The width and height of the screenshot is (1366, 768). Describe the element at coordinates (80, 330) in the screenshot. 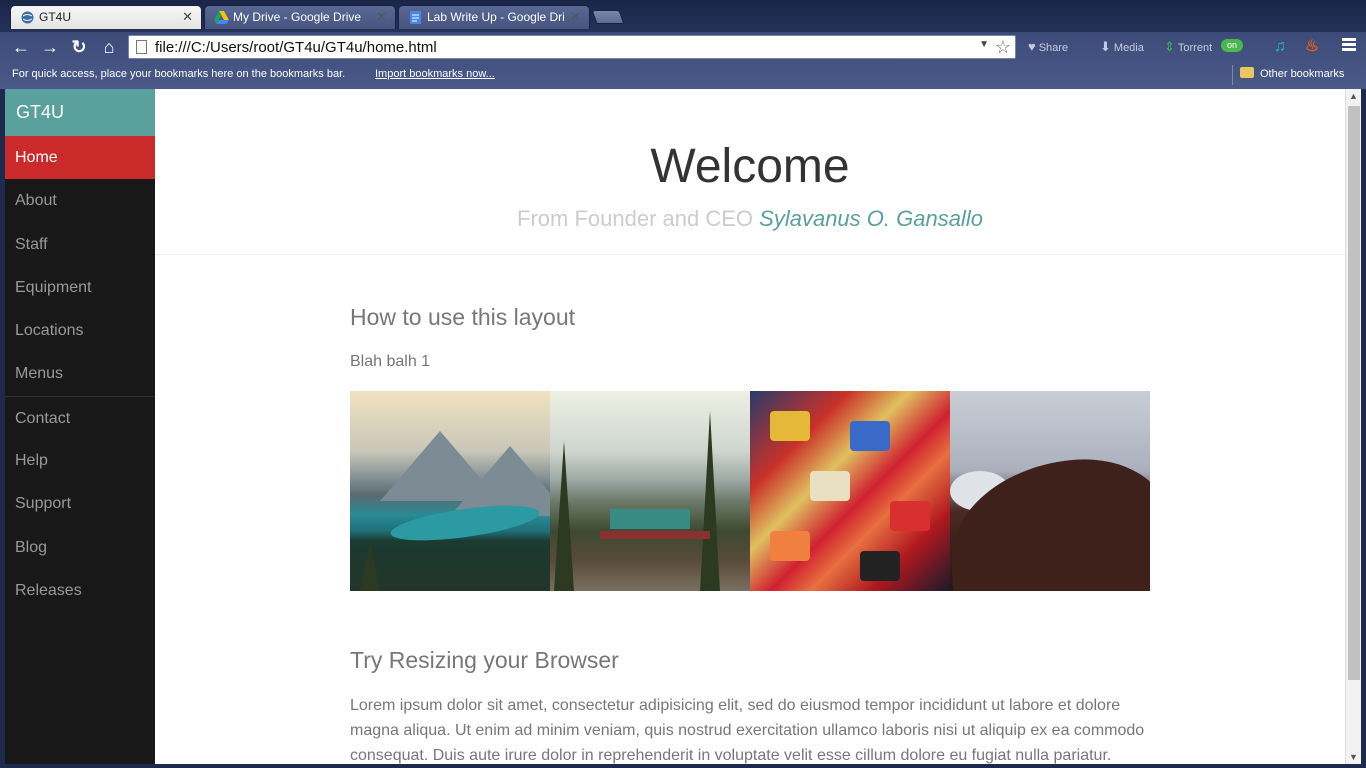

I see `sidebar-item-locations: Locations` at that location.